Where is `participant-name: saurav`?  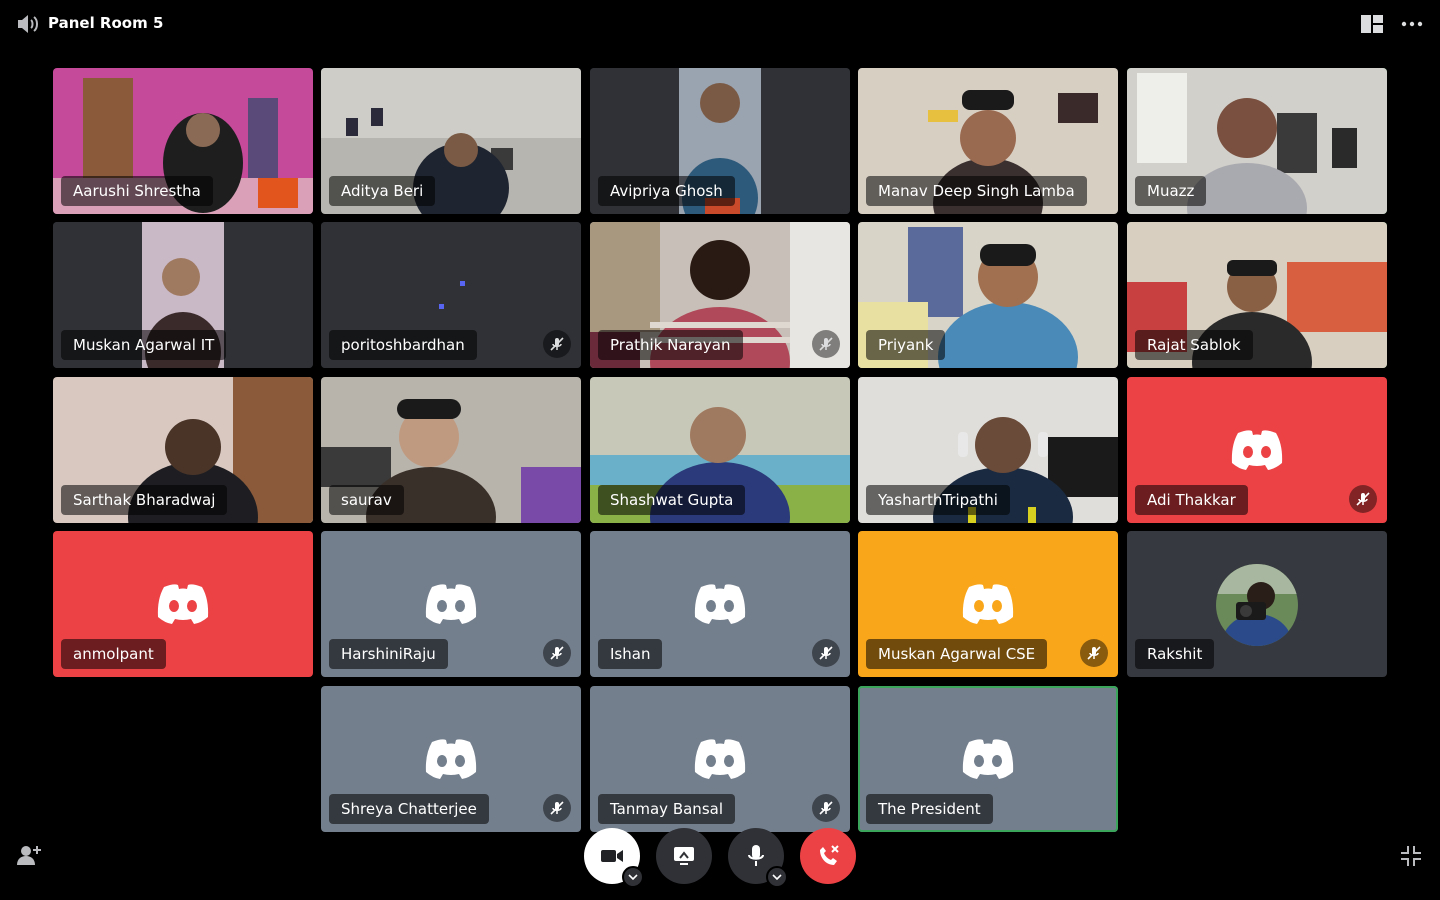 participant-name: saurav is located at coordinates (366, 500).